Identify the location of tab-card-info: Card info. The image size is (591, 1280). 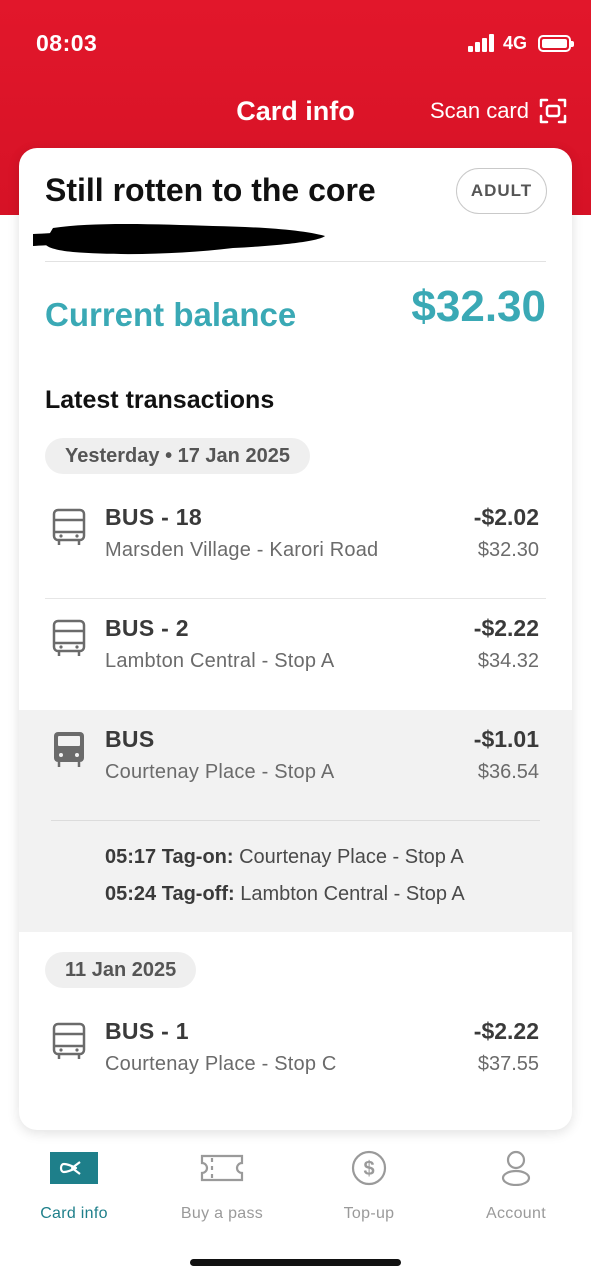
(74, 1186).